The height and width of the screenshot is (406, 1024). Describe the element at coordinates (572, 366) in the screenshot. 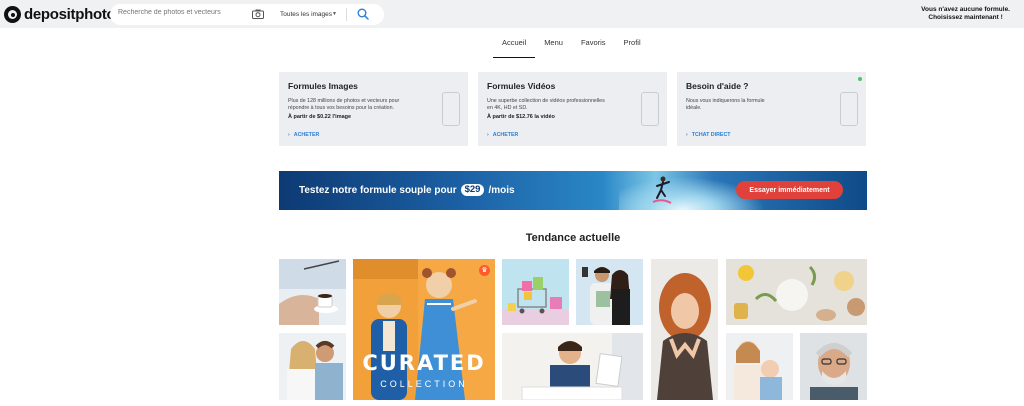

I see `trending-image-boy-studying` at that location.